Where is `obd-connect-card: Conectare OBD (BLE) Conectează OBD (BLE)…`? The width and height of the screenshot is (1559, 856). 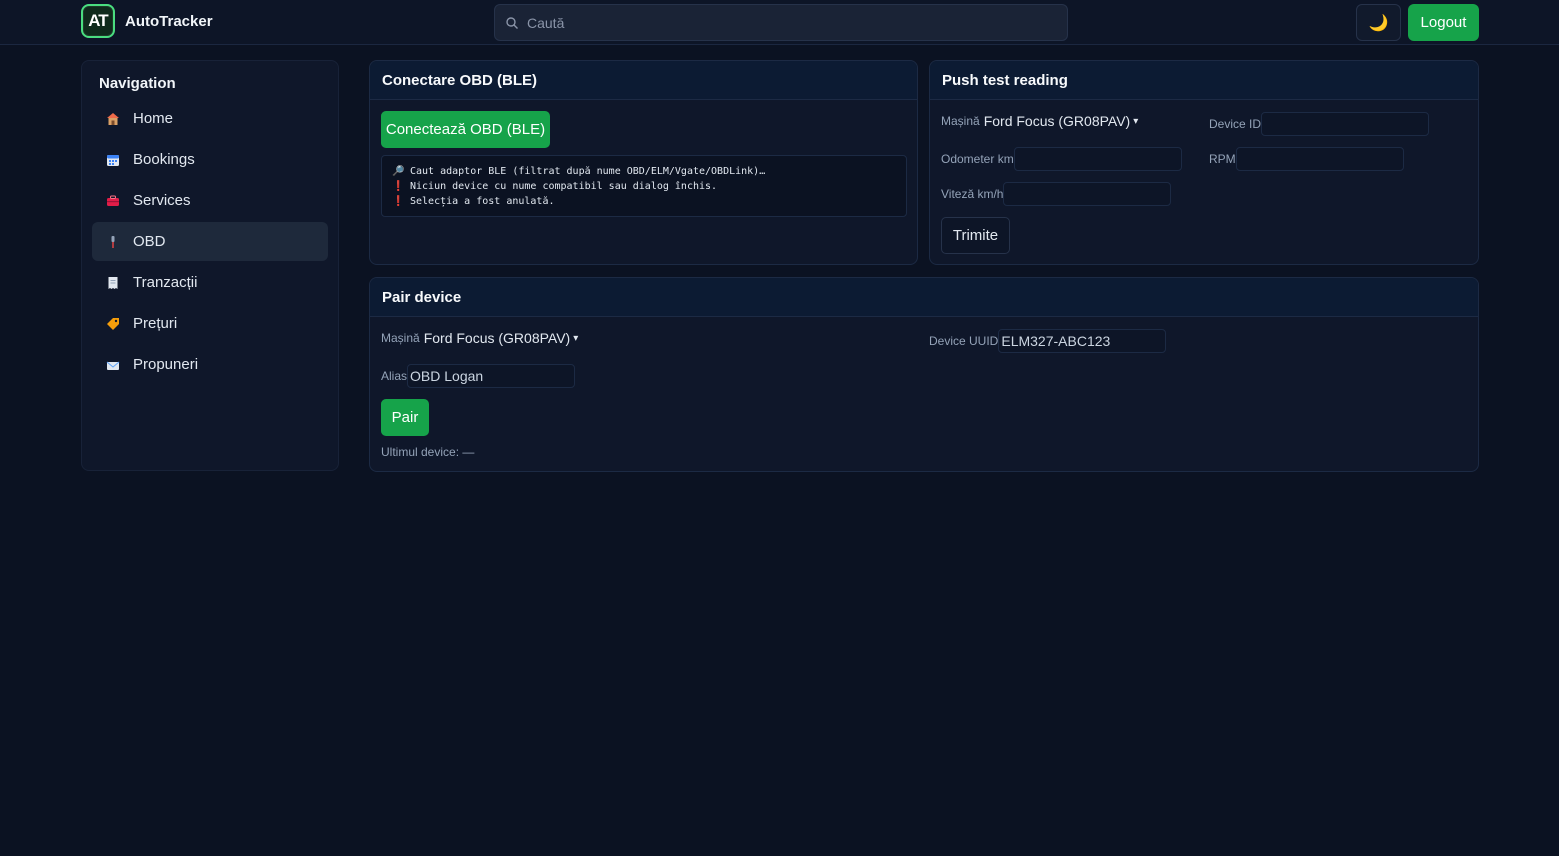 obd-connect-card: Conectare OBD (BLE) Conectează OBD (BLE)… is located at coordinates (643, 162).